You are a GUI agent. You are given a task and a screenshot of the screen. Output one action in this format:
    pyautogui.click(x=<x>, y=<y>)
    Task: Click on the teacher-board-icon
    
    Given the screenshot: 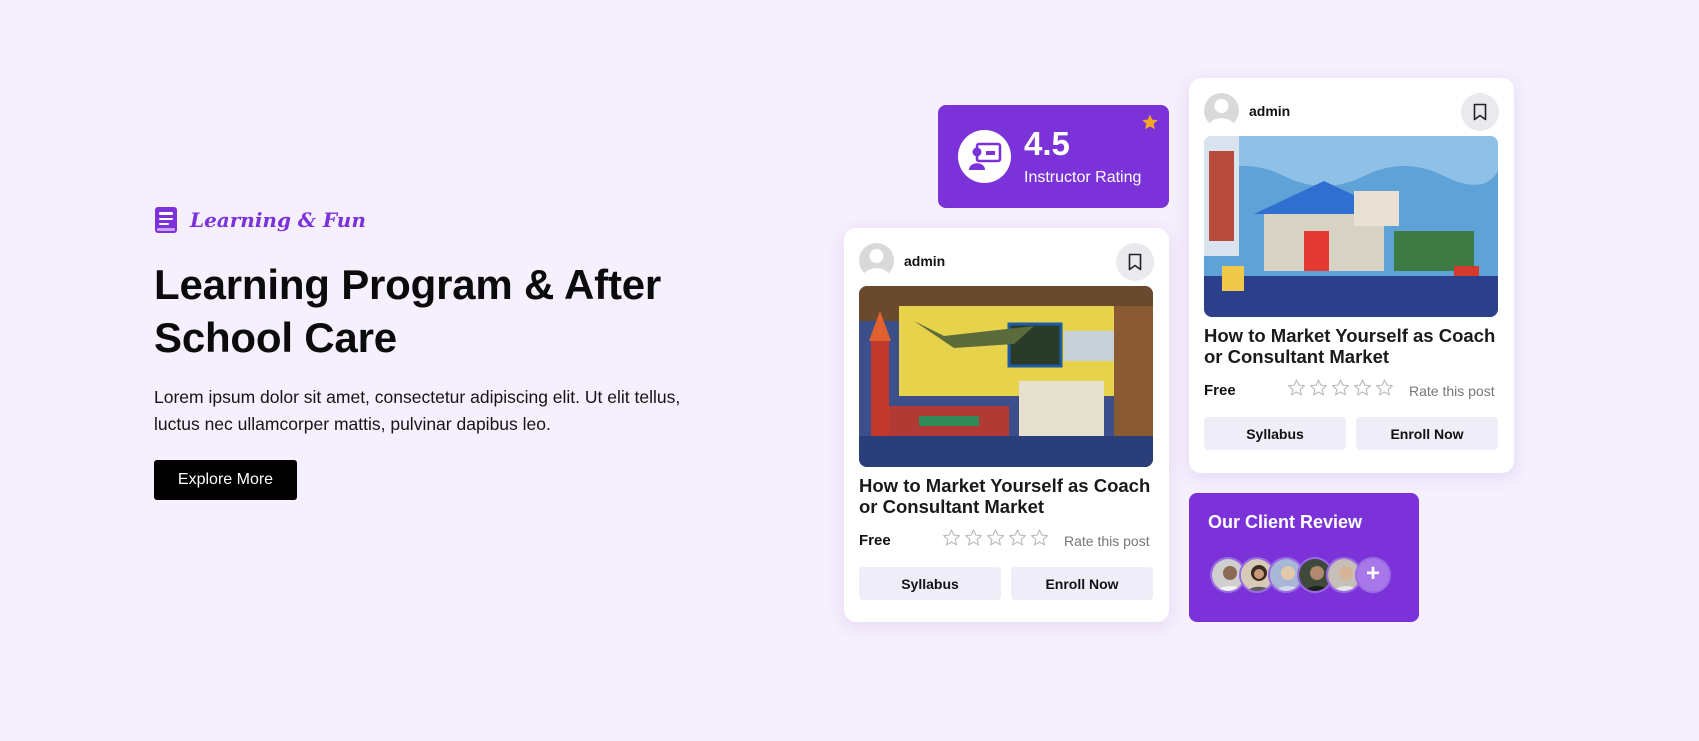 What is the action you would take?
    pyautogui.click(x=984, y=156)
    